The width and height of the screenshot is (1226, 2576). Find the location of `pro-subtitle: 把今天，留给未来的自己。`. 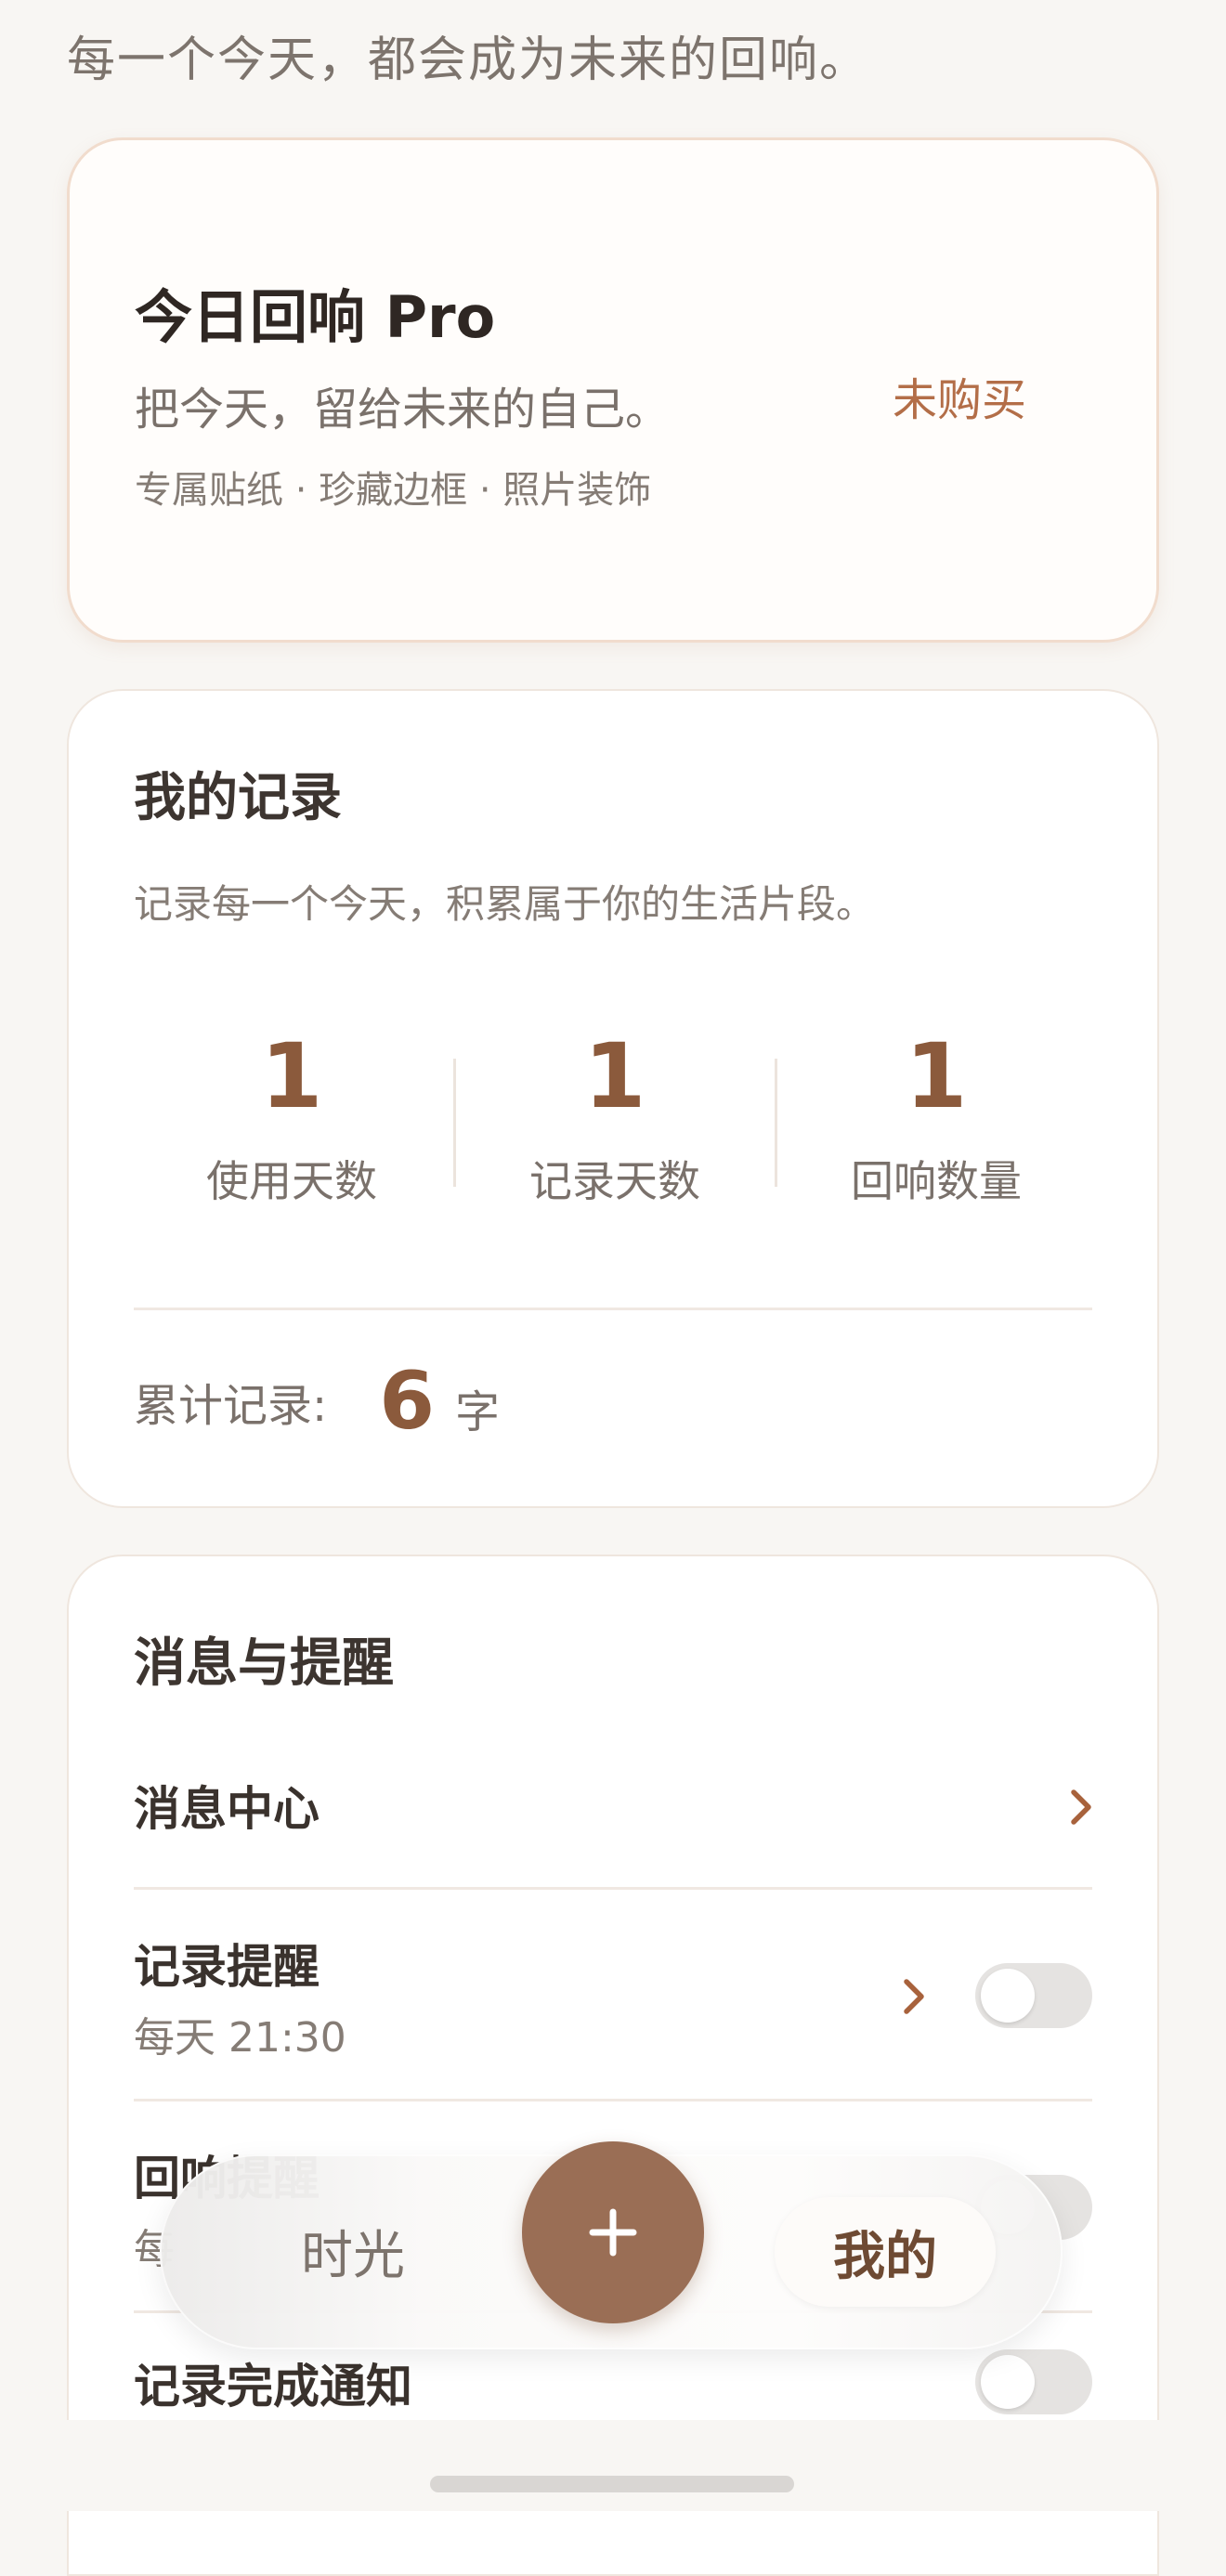

pro-subtitle: 把今天，留给未来的自己。 is located at coordinates (403, 410).